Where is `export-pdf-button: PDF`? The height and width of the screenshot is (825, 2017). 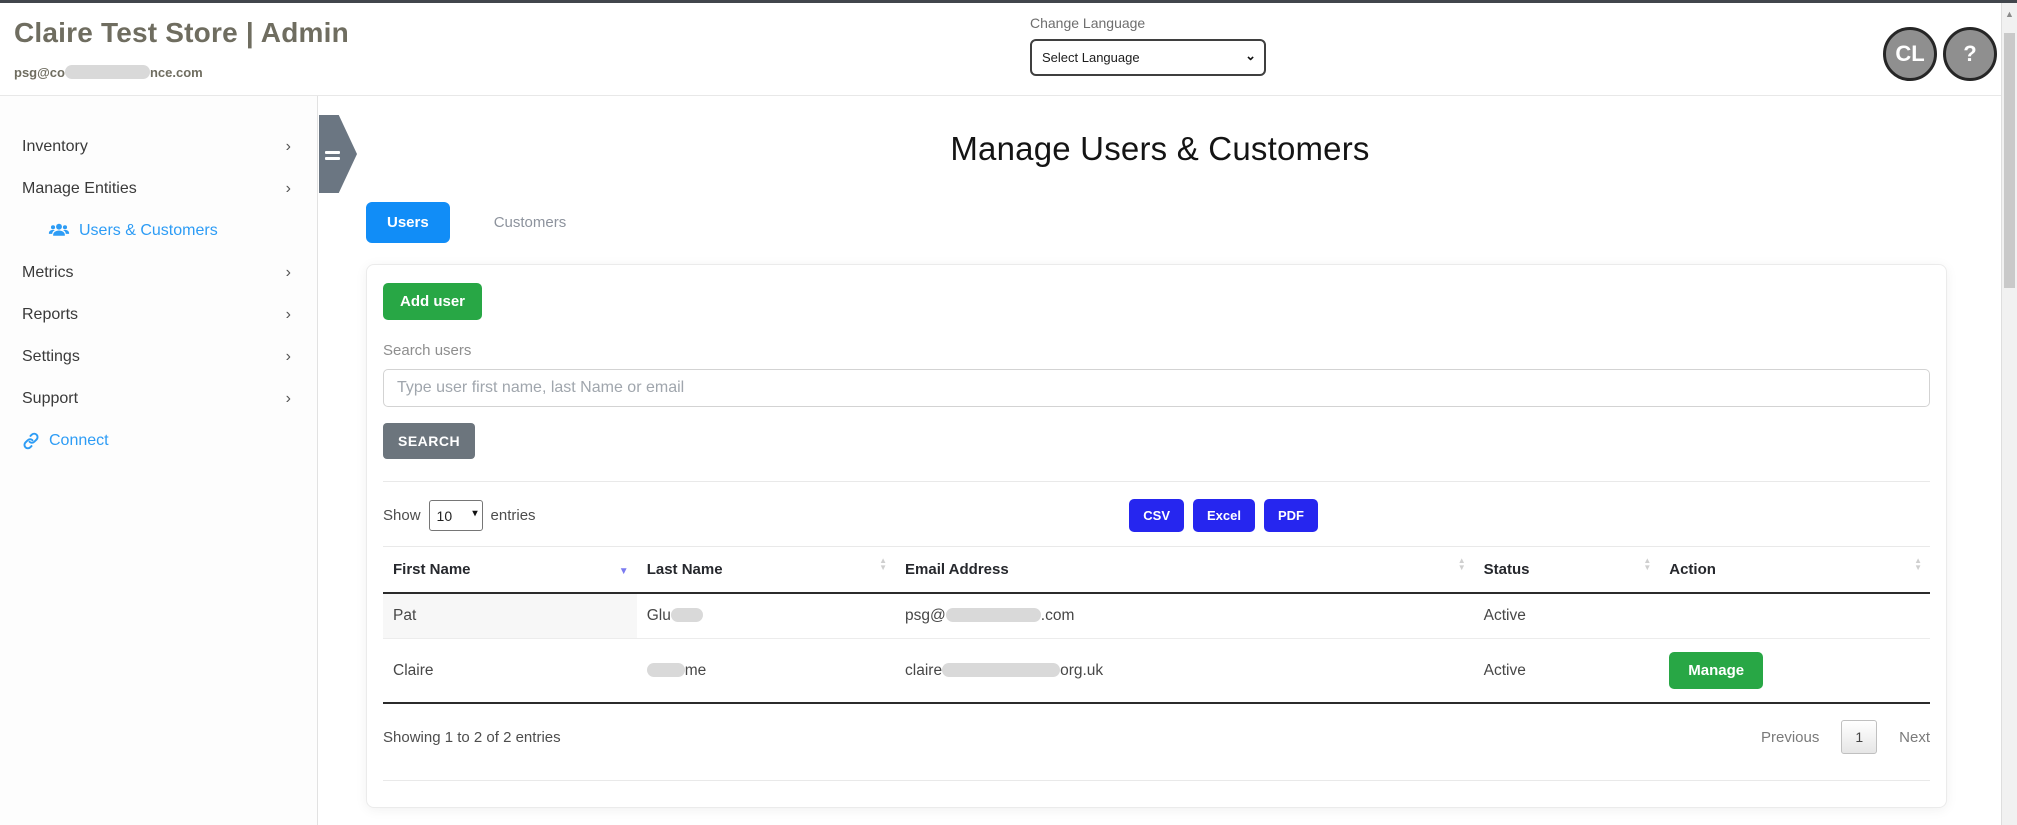 export-pdf-button: PDF is located at coordinates (1291, 515).